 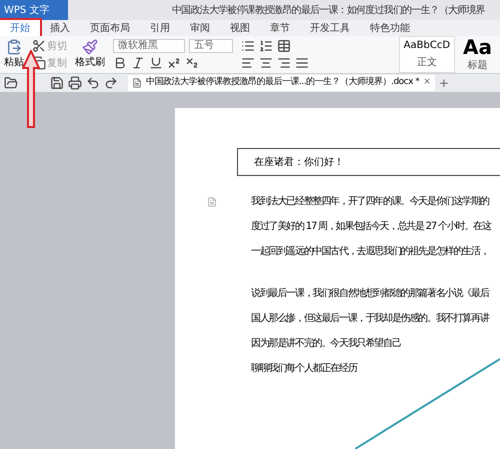 What do you see at coordinates (371, 227) in the screenshot?
I see `body-text-line: 度过了美好的 17 周，如果包括今天，总共是 27 个小时。在这` at bounding box center [371, 227].